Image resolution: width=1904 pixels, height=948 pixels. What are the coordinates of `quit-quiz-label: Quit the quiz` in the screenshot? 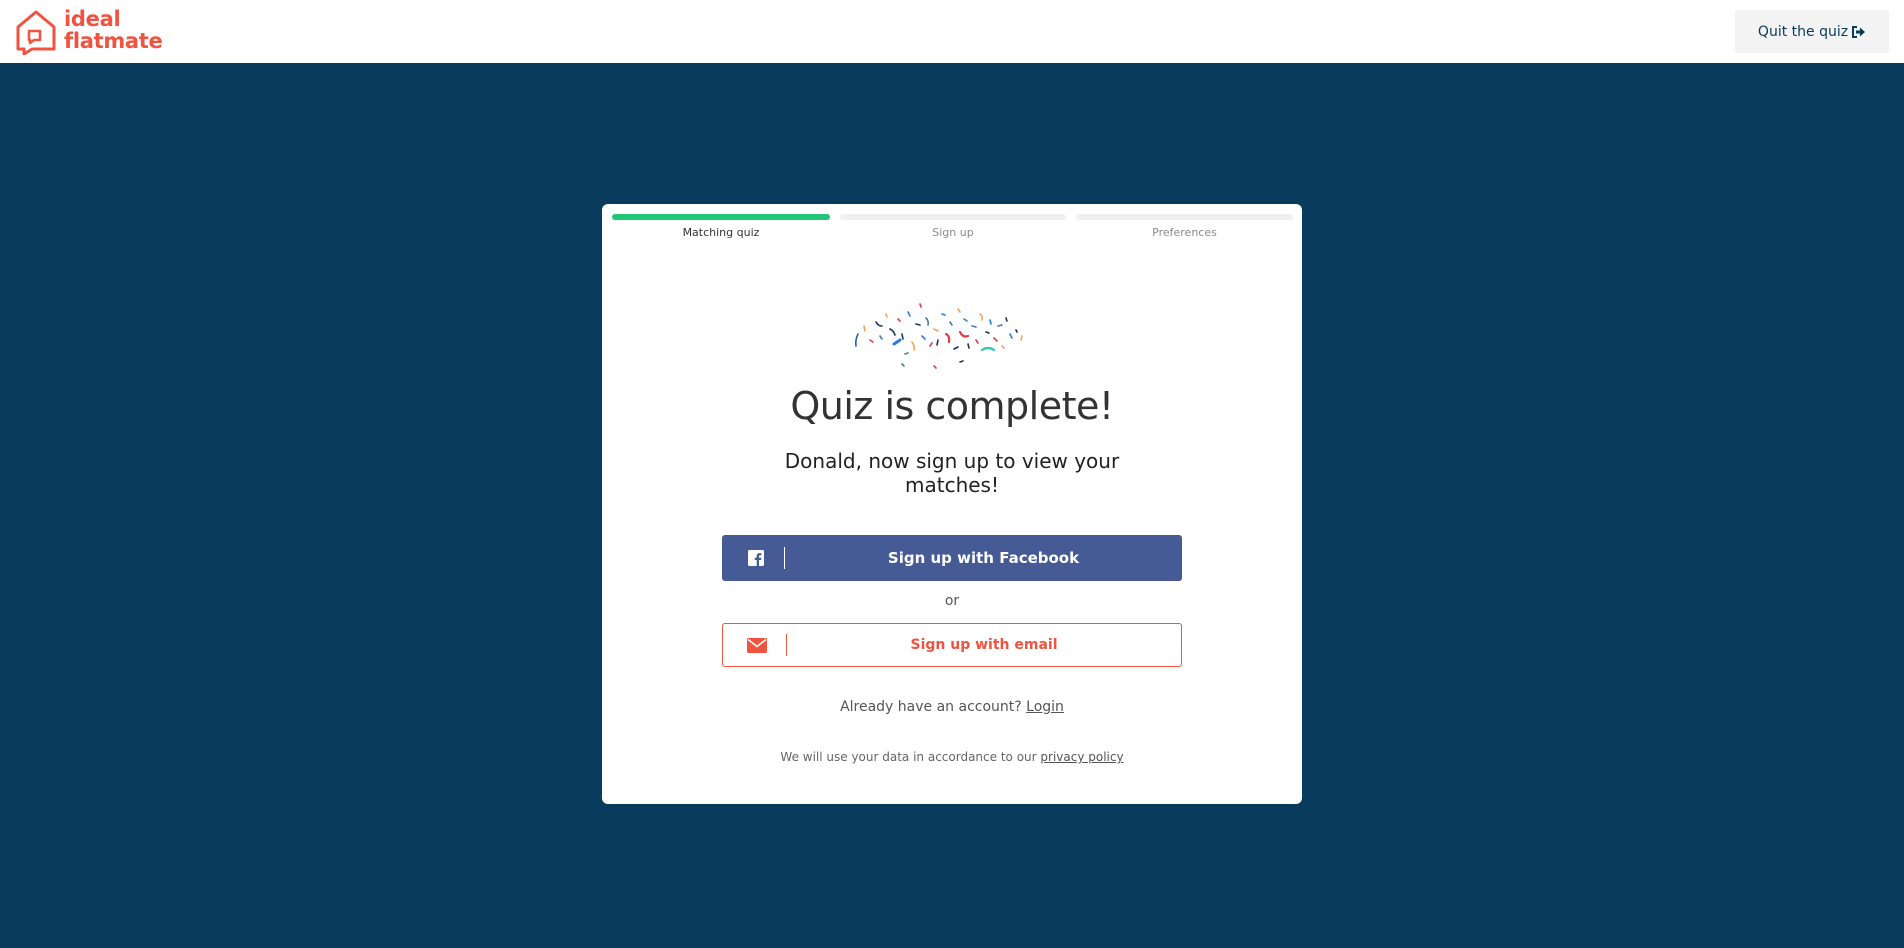 It's located at (1803, 31).